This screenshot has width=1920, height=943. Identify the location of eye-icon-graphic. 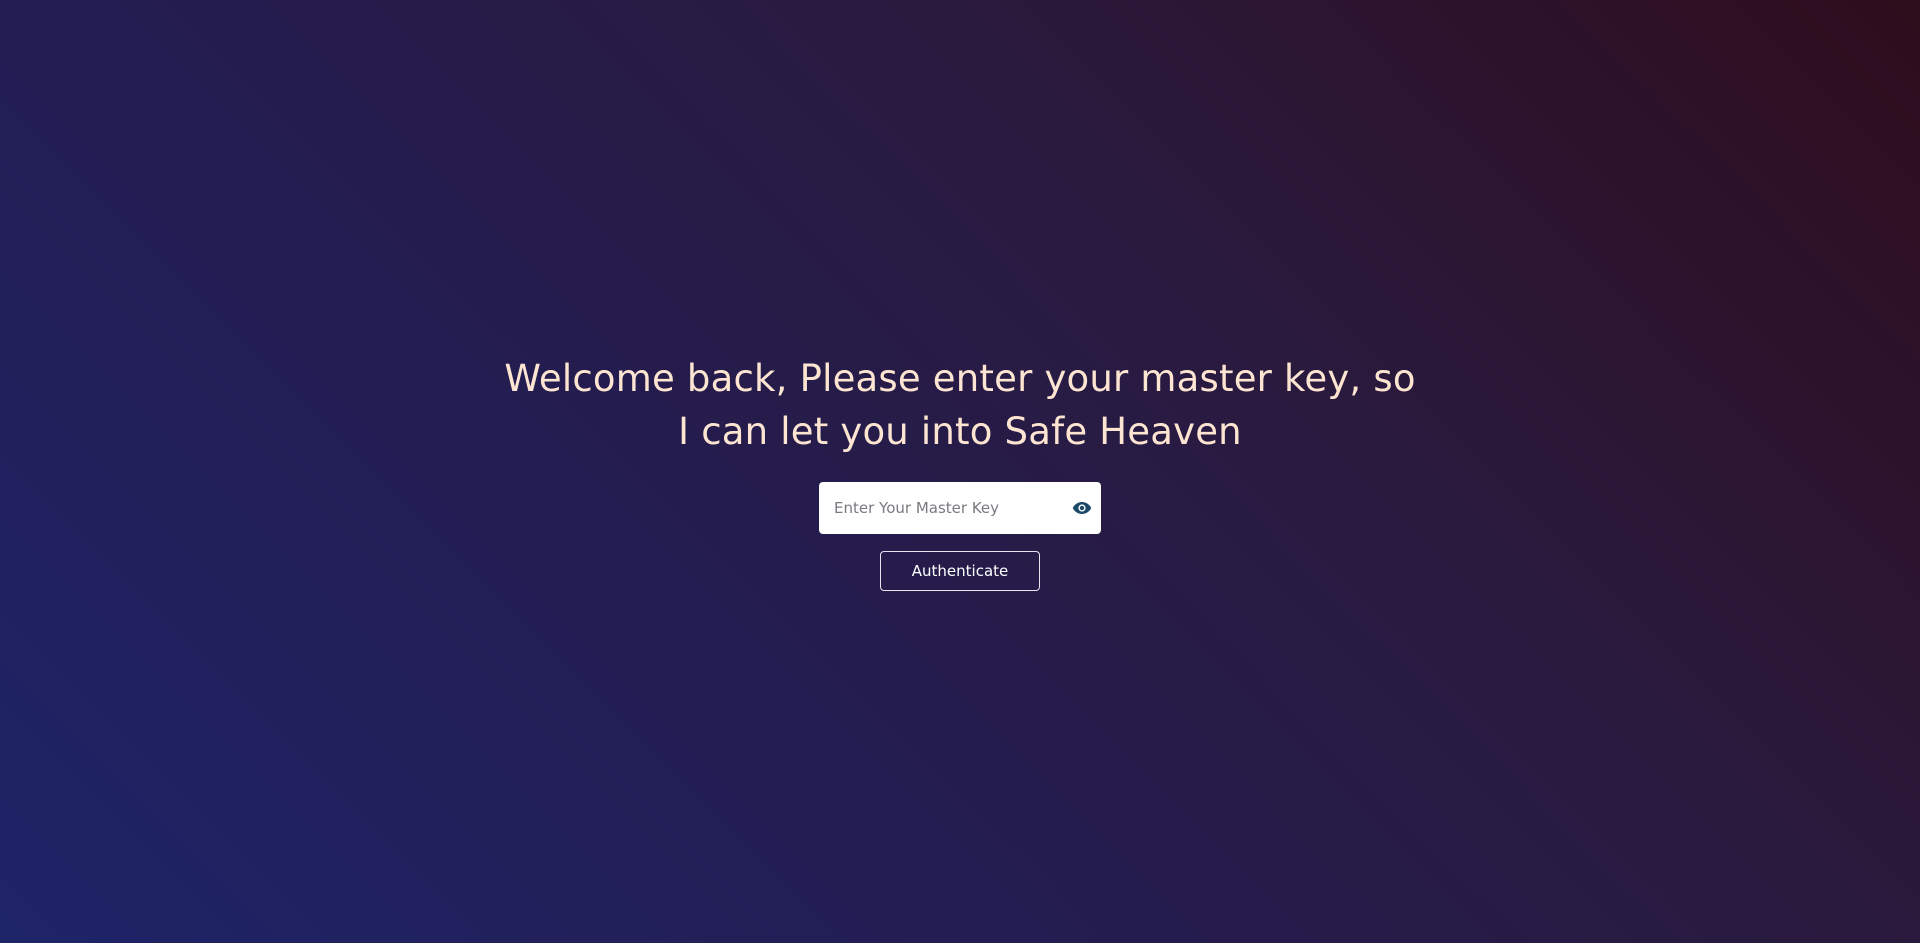
(1082, 508).